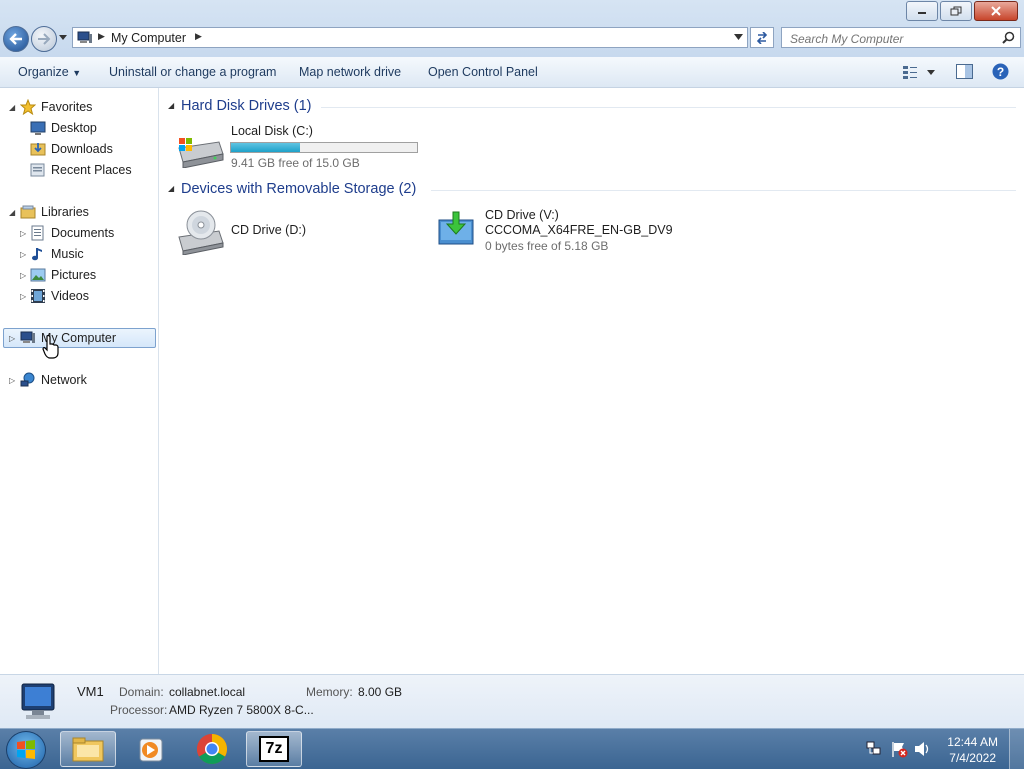 The height and width of the screenshot is (771, 1024). I want to click on folder-icon, so click(88, 749).